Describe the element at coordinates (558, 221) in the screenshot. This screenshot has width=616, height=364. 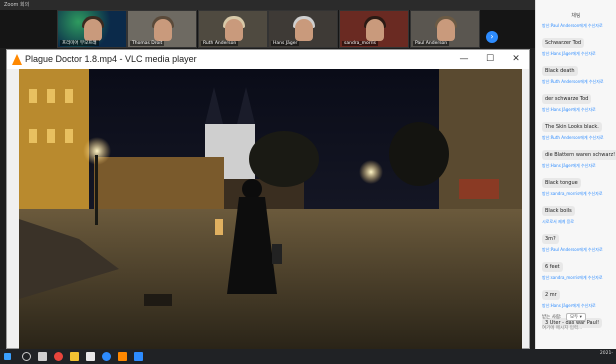
I see `chat-message-meta: 시로로서 제게 응로` at that location.